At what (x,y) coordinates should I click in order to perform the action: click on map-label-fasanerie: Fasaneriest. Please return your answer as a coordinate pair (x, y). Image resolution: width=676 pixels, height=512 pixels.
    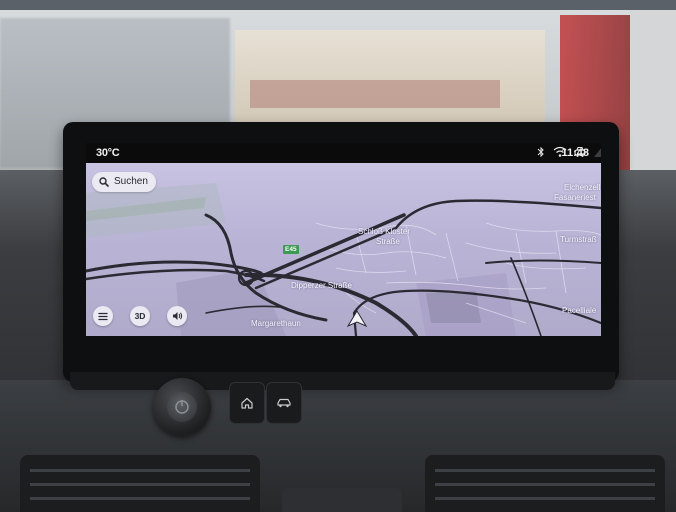
    Looking at the image, I should click on (575, 197).